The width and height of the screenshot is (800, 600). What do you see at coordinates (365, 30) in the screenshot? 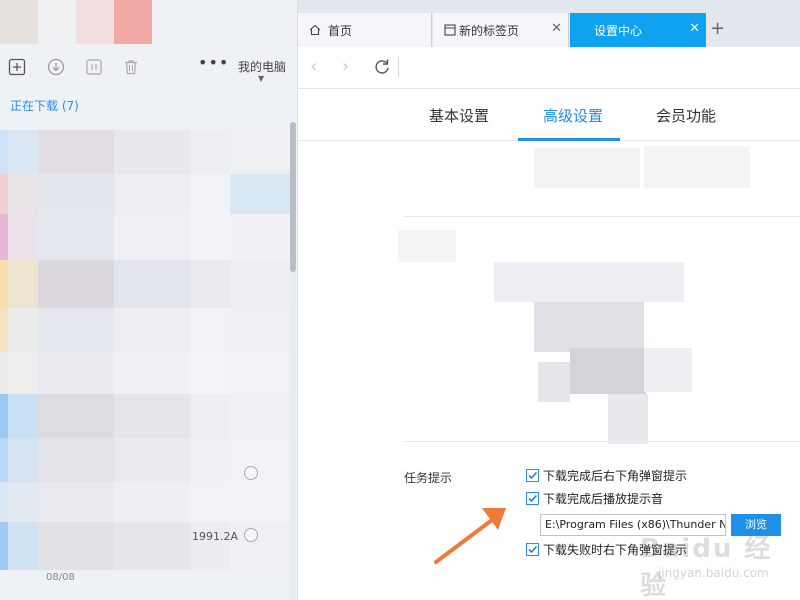
I see `tab-home: 首页` at bounding box center [365, 30].